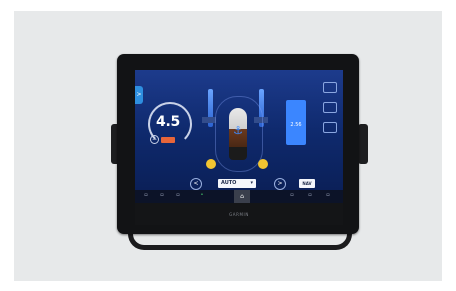 Image resolution: width=456 pixels, height=291 pixels. I want to click on brand-logo: GARMIN, so click(239, 214).